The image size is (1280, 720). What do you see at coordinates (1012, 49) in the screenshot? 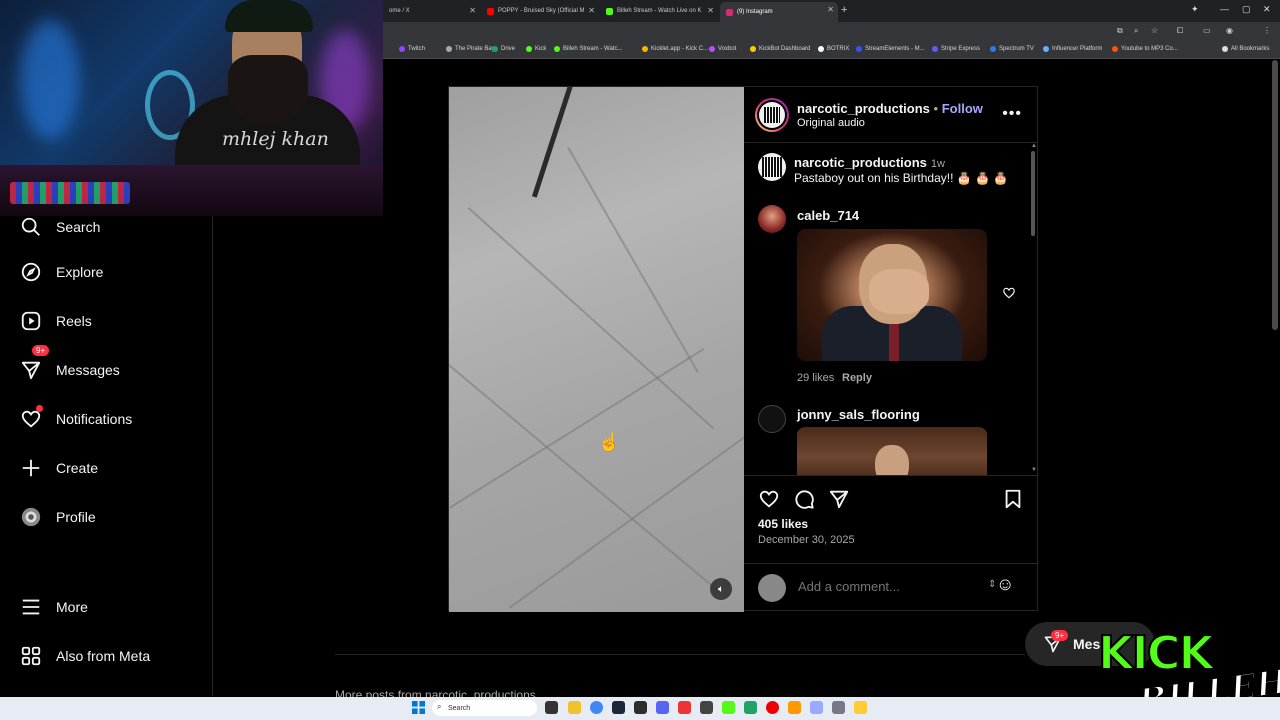
I see `bookmark-item: Spectrum TV` at bounding box center [1012, 49].